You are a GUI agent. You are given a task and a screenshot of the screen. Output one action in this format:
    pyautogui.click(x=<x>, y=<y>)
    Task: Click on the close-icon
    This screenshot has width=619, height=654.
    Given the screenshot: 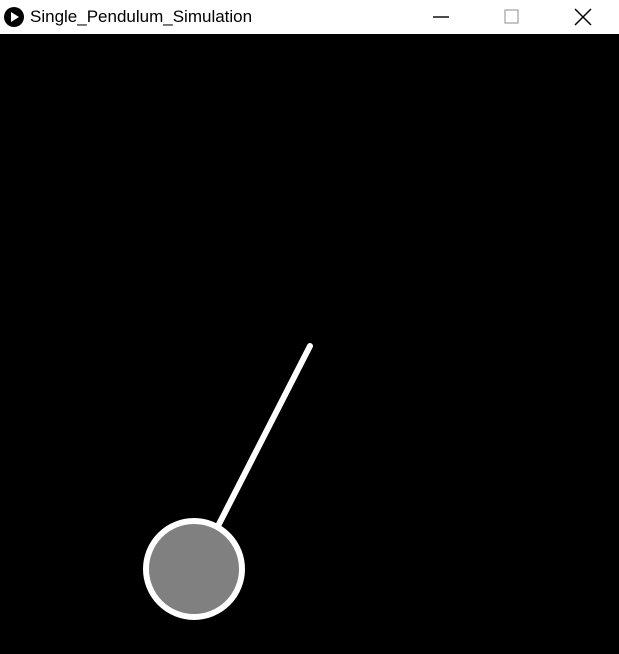 What is the action you would take?
    pyautogui.click(x=583, y=17)
    